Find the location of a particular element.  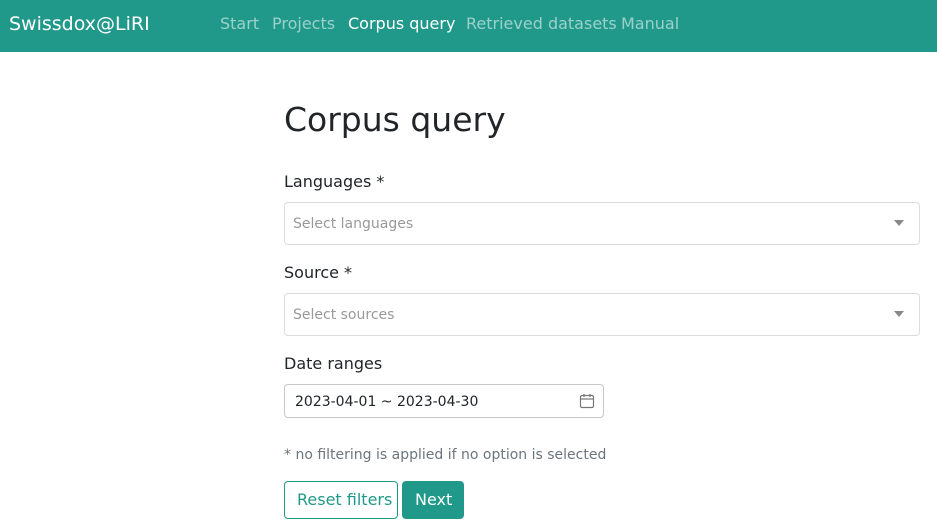

source-label: Source * is located at coordinates (318, 272).